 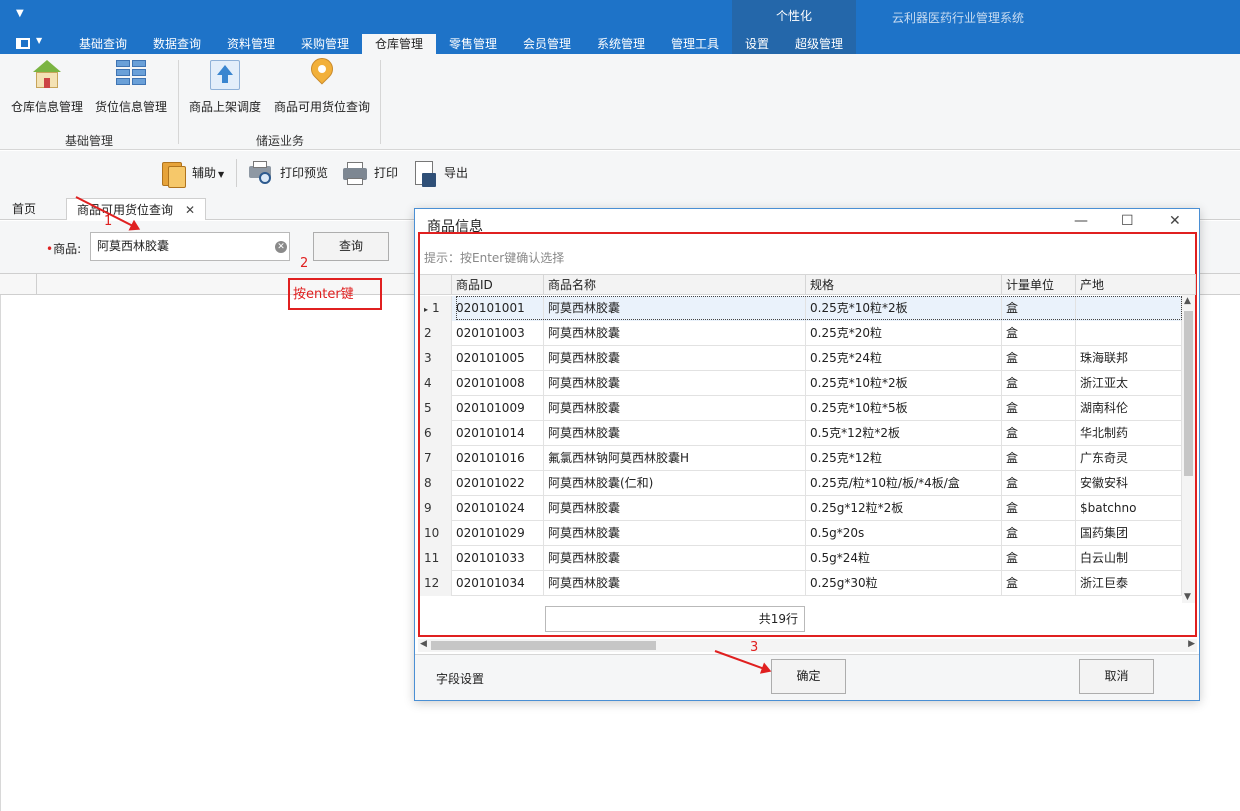 What do you see at coordinates (675, 285) in the screenshot?
I see `col-header-name: 商品名称` at bounding box center [675, 285].